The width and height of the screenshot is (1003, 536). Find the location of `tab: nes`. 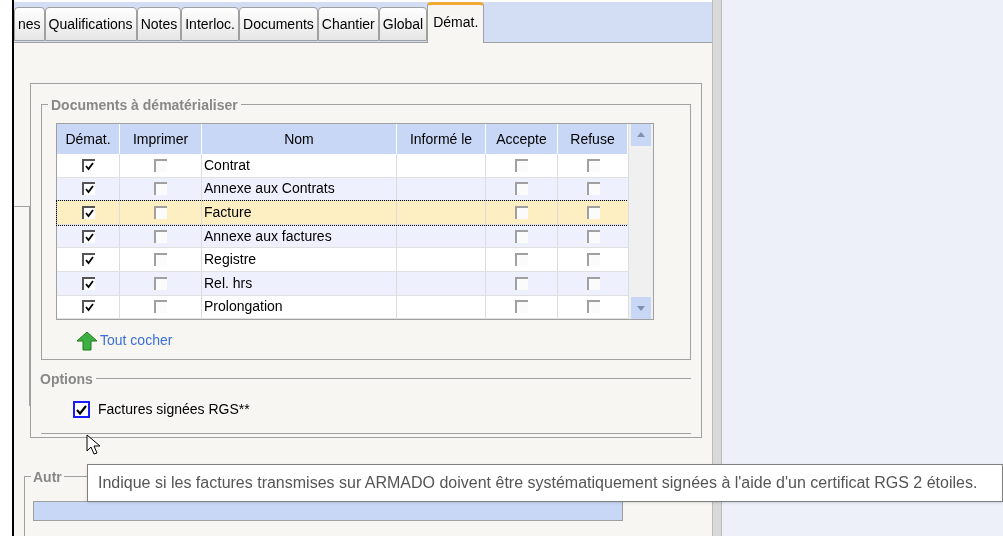

tab: nes is located at coordinates (29, 24).